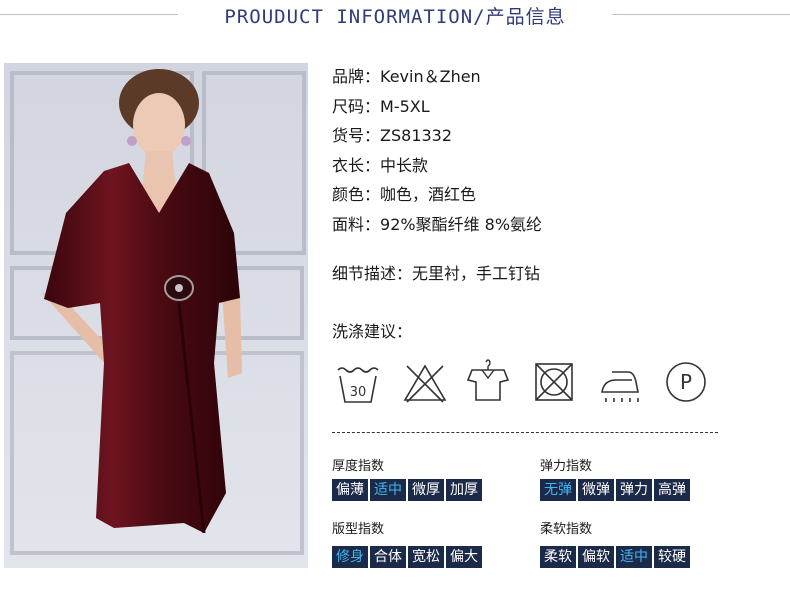 Image resolution: width=790 pixels, height=600 pixels. I want to click on care-label: 洗涤建议：, so click(372, 331).